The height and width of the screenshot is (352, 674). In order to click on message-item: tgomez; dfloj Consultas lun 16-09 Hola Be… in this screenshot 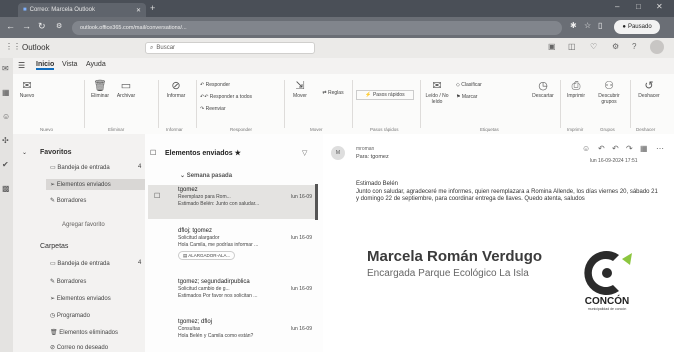, I will do `click(232, 329)`.